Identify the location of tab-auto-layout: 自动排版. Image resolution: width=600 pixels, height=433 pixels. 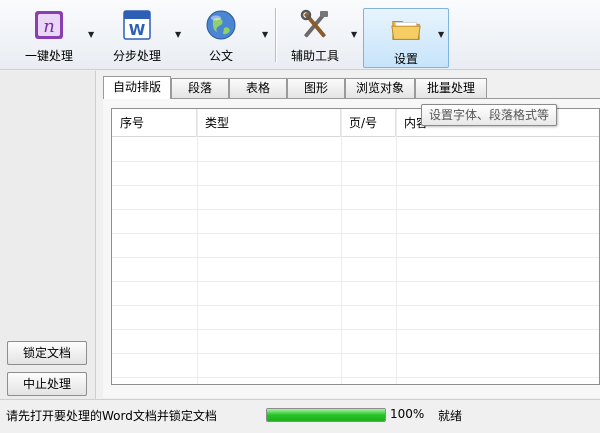
(137, 87).